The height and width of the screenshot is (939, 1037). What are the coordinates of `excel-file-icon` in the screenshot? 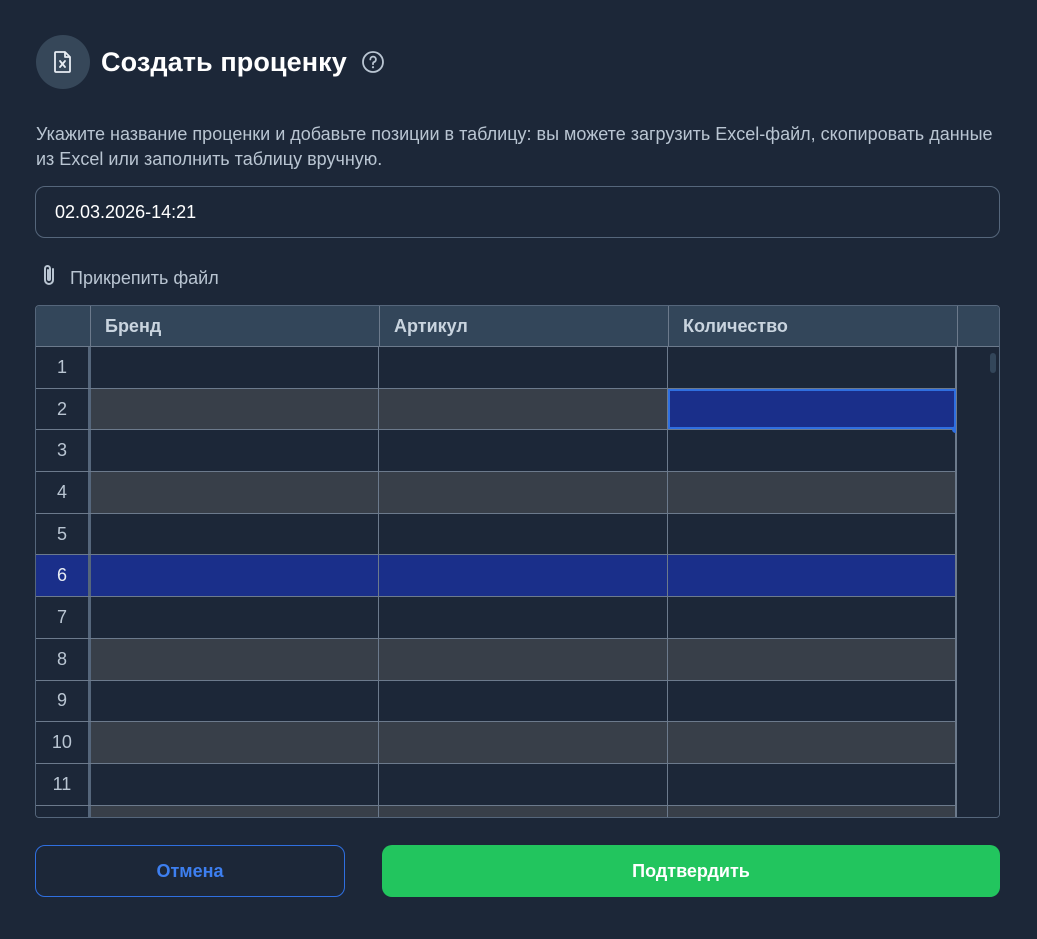 It's located at (63, 62).